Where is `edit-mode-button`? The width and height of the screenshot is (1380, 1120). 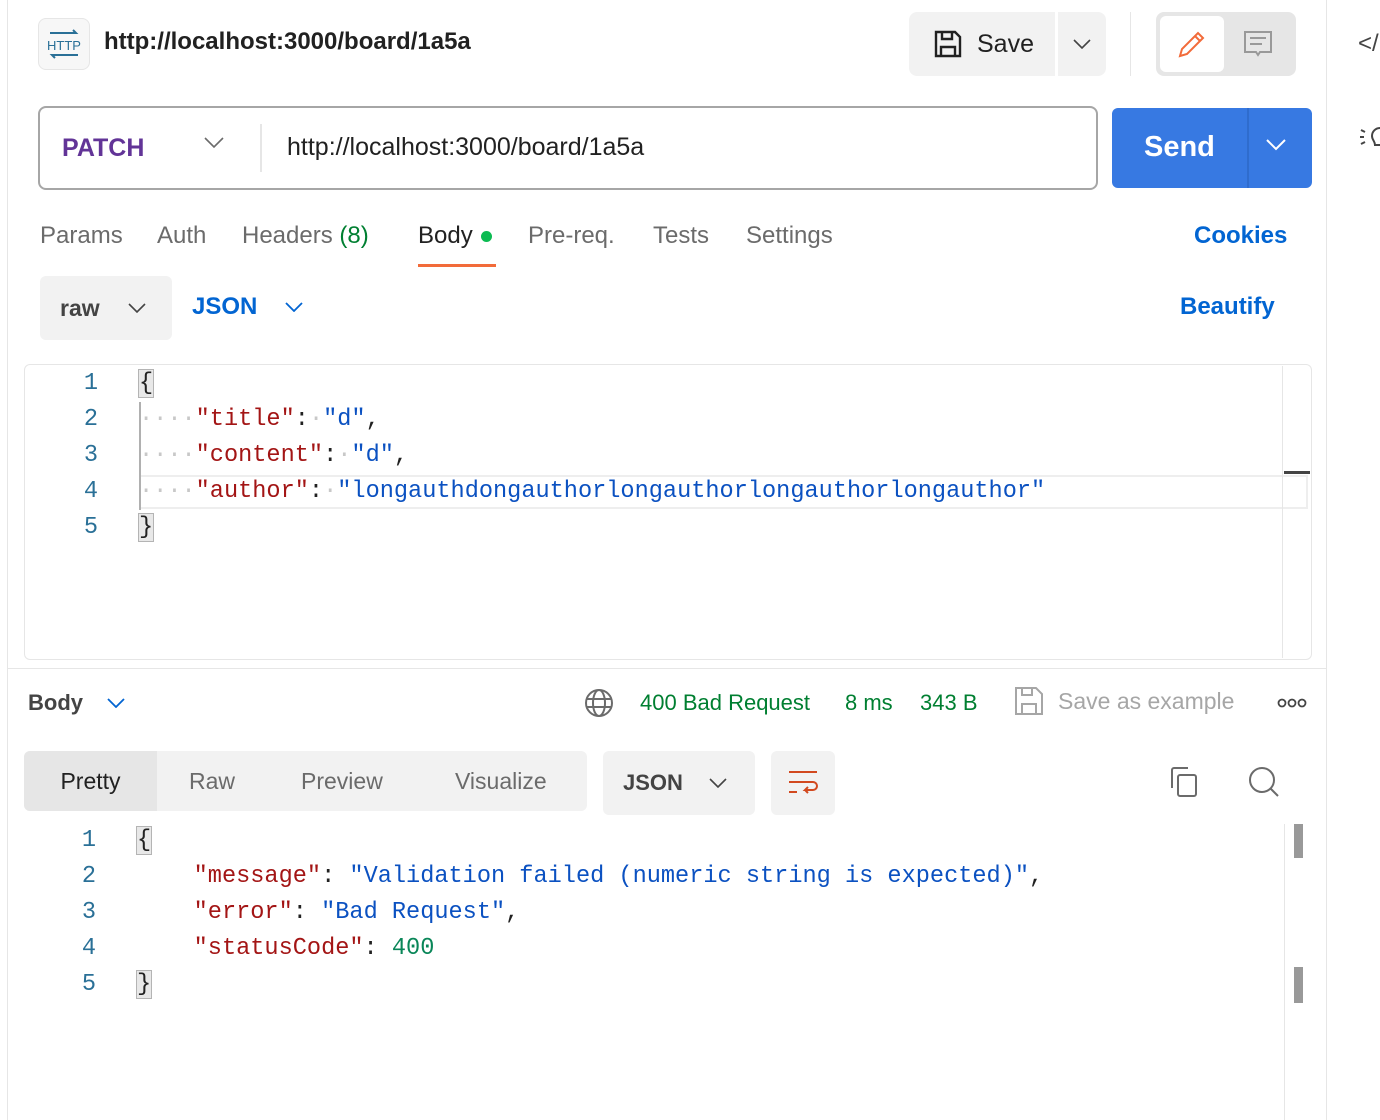 edit-mode-button is located at coordinates (1192, 44).